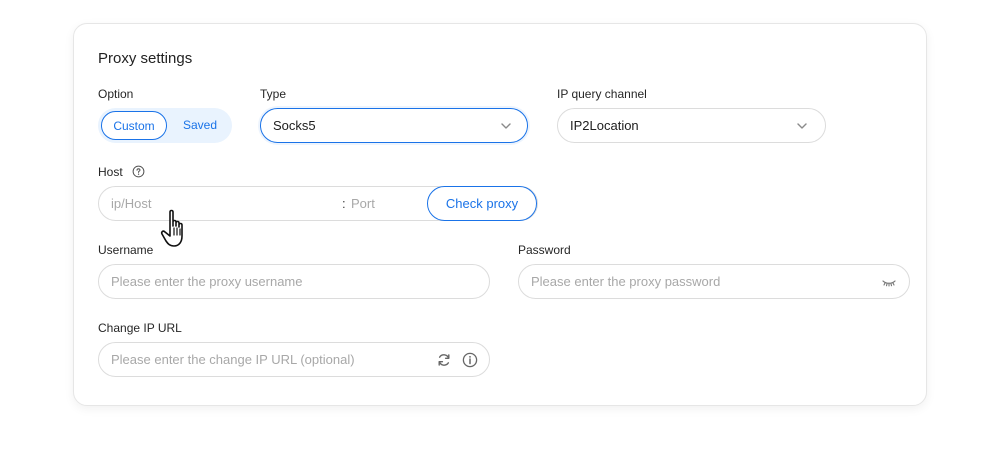  I want to click on option-segmented-control: Custom Saved, so click(165, 125).